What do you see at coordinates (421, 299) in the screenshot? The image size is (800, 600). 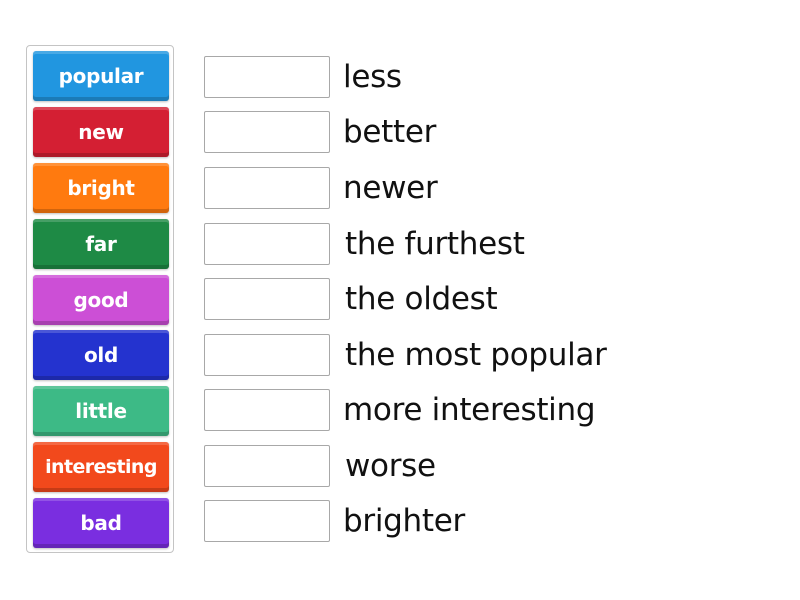 I see `clue-text: the oldest` at bounding box center [421, 299].